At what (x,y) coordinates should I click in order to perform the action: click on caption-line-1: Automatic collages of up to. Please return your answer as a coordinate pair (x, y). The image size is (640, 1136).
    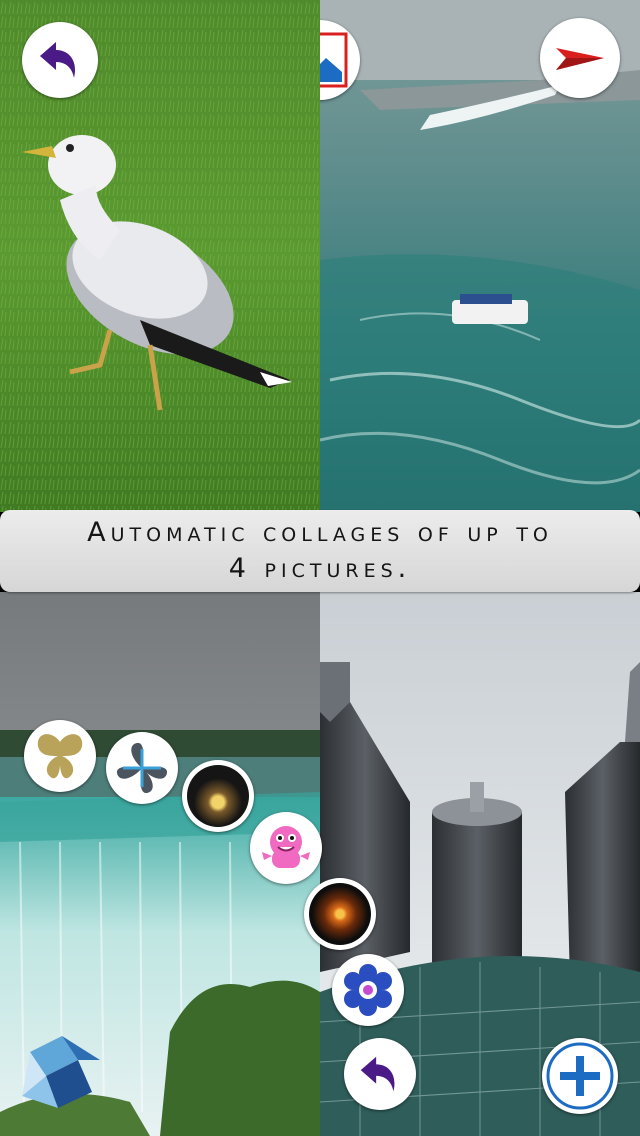
    Looking at the image, I should click on (320, 532).